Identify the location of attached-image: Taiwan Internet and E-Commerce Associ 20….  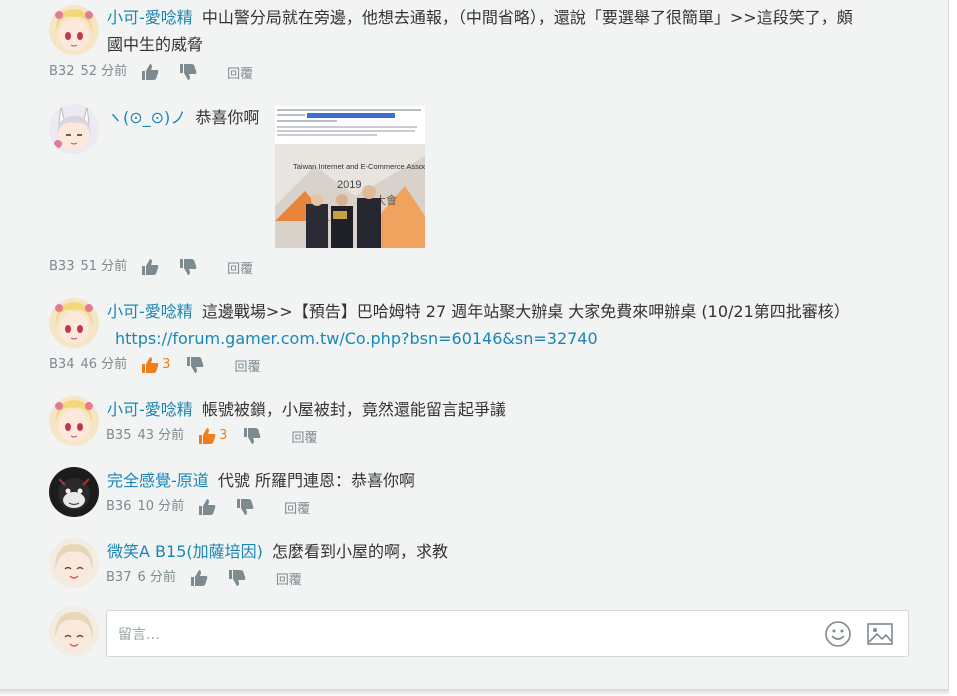
(350, 177).